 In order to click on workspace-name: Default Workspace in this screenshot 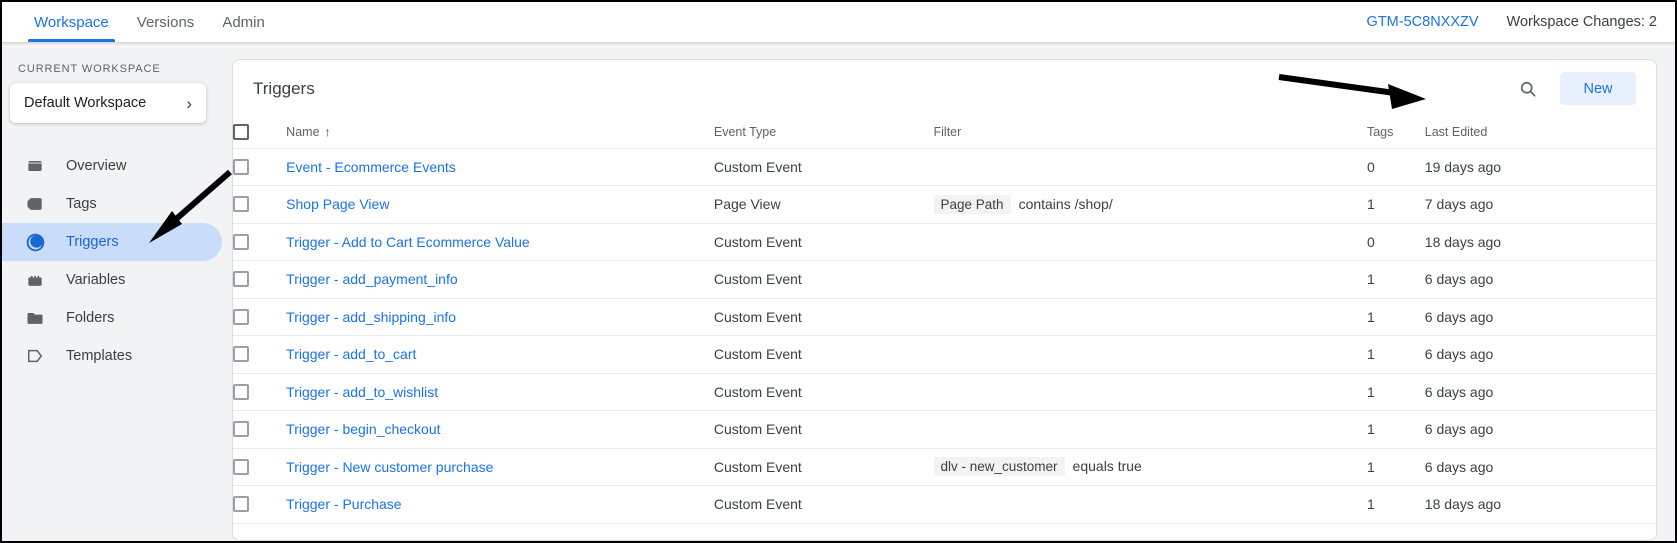, I will do `click(85, 103)`.